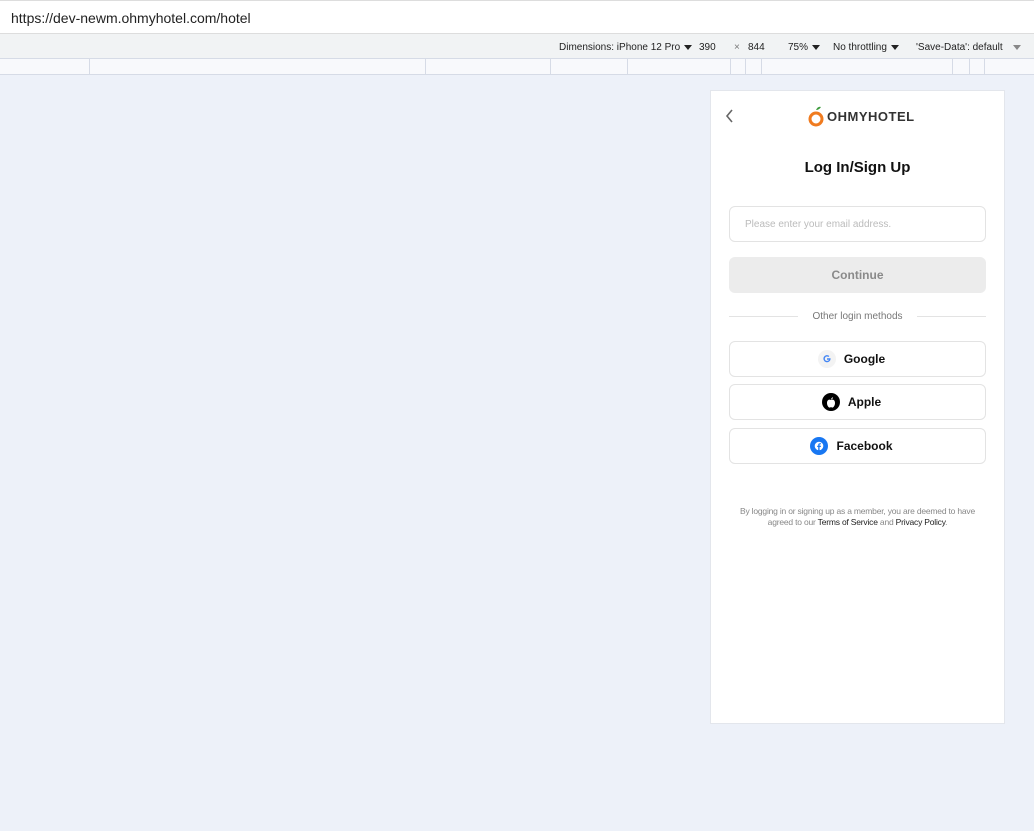 This screenshot has width=1034, height=831. I want to click on apple-login-button: Apple, so click(857, 402).